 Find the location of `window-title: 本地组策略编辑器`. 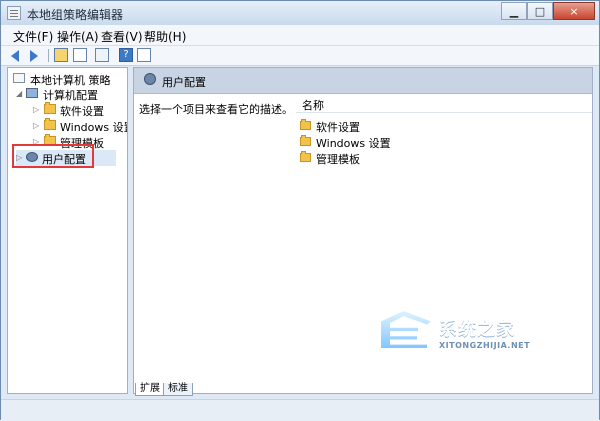

window-title: 本地组策略编辑器 is located at coordinates (75, 15).